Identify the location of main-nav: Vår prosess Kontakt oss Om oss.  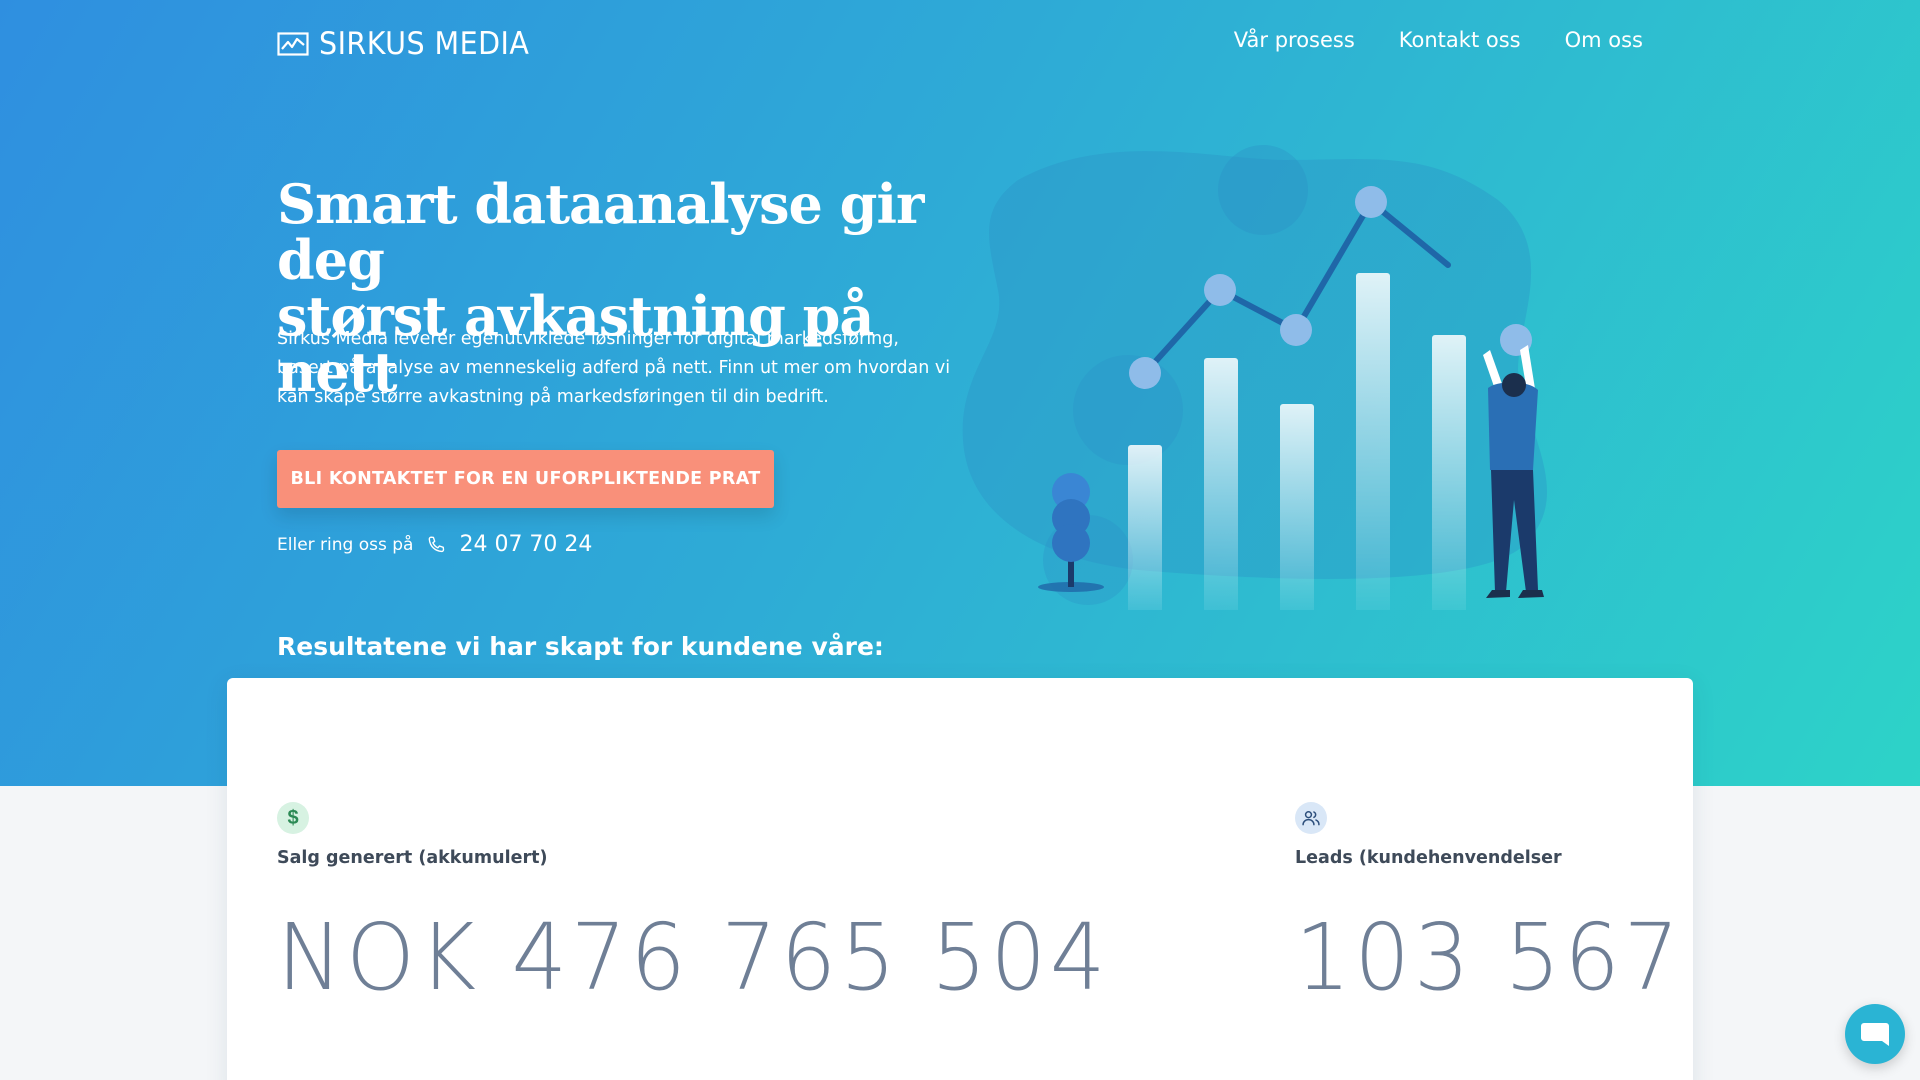
(1438, 40).